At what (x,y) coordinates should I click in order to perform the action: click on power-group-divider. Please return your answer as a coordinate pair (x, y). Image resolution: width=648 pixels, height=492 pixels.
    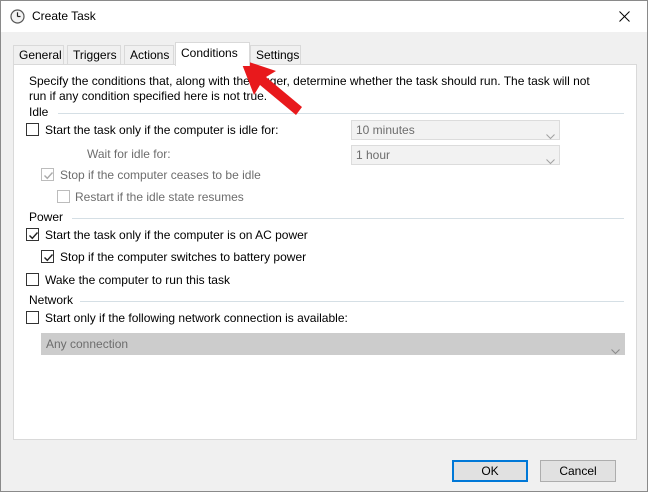
    Looking at the image, I should click on (348, 218).